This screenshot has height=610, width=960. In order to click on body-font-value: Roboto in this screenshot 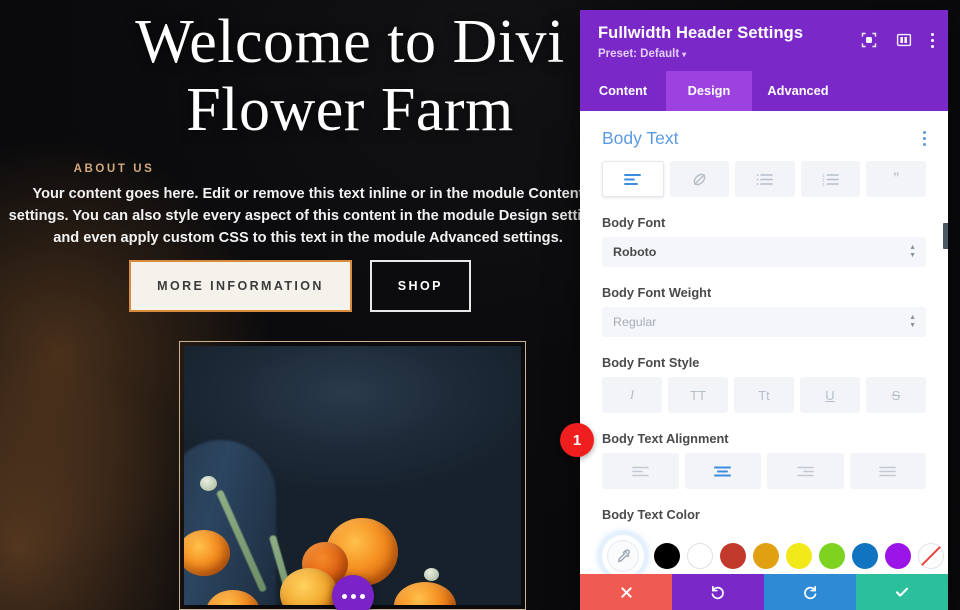, I will do `click(635, 252)`.